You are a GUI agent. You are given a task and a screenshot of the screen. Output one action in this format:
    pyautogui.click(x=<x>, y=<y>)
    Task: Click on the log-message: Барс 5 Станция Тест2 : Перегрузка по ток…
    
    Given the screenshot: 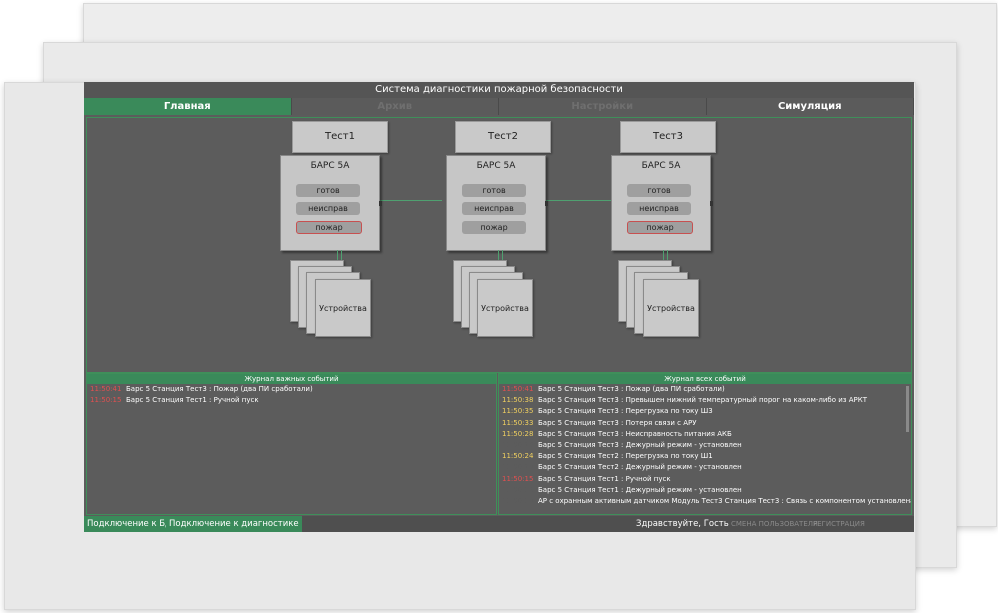 What is the action you would take?
    pyautogui.click(x=625, y=456)
    